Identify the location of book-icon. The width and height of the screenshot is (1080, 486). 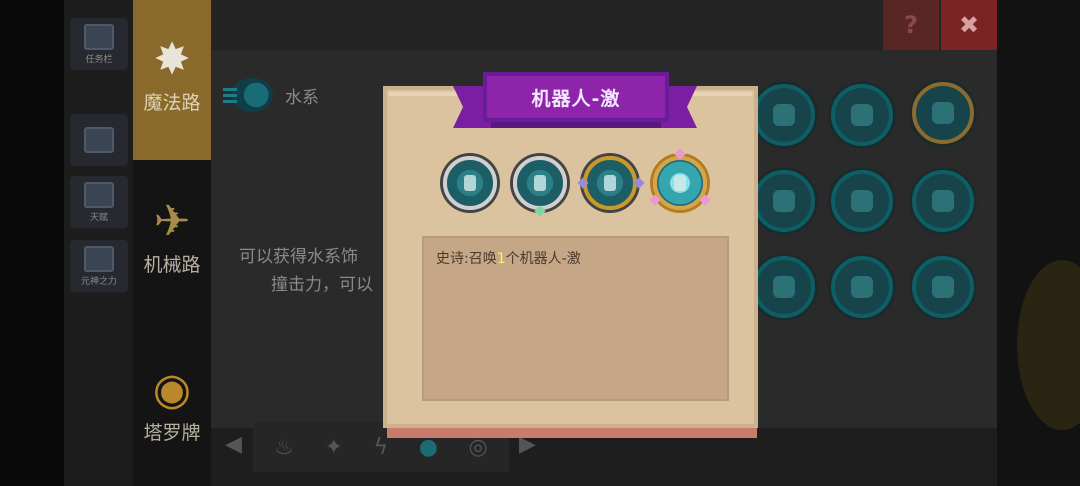
(99, 140).